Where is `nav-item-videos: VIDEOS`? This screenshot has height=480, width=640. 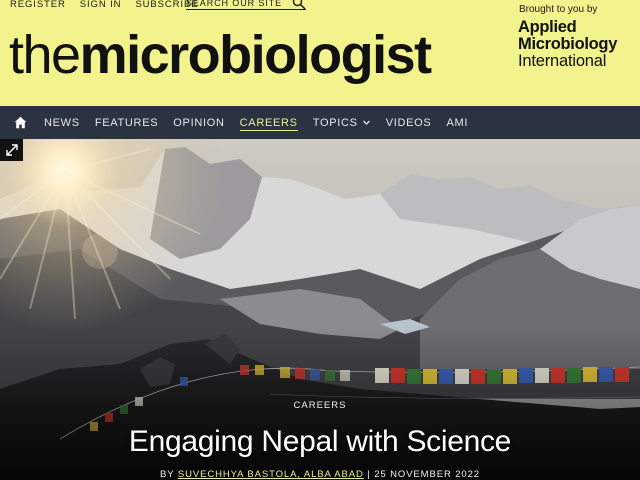
nav-item-videos: VIDEOS is located at coordinates (409, 122).